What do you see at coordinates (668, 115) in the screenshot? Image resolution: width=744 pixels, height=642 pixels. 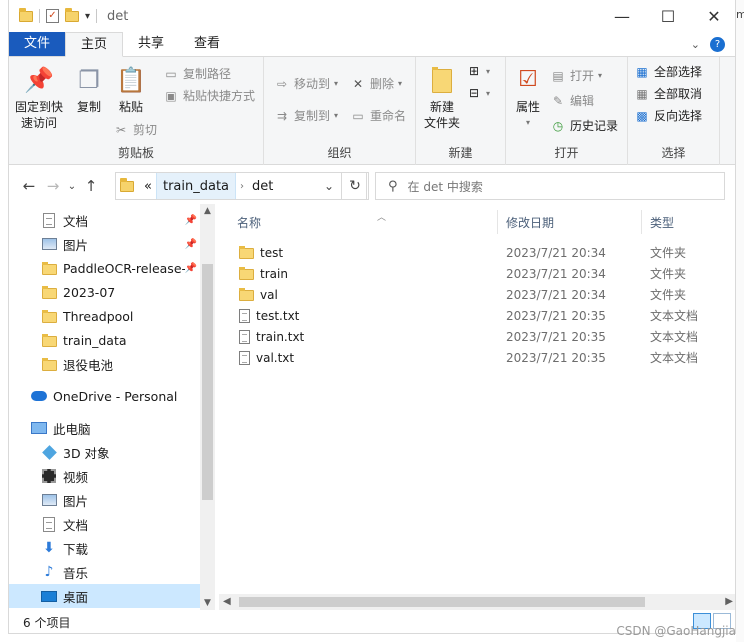 I see `invert-selection-button: ▩ 反向选择` at bounding box center [668, 115].